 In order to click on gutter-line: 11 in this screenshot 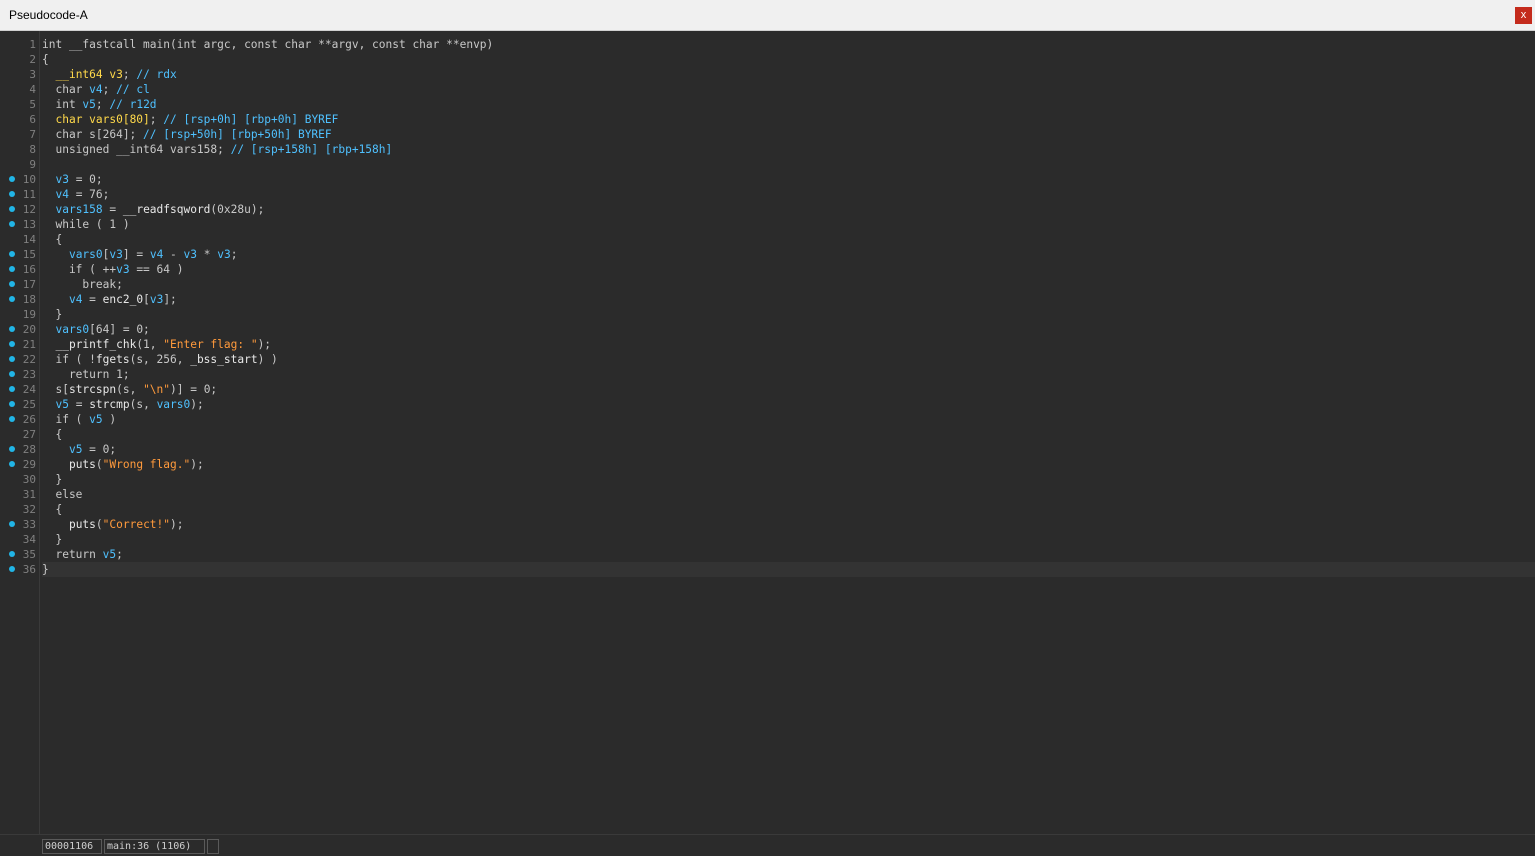, I will do `click(19, 194)`.